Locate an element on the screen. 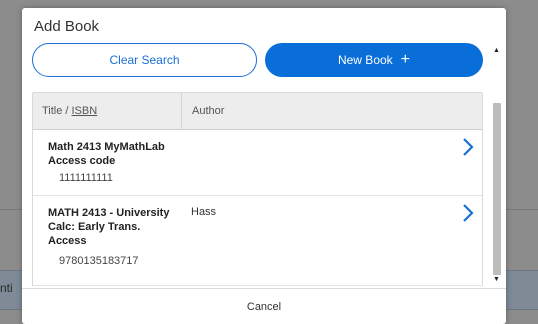 Image resolution: width=538 pixels, height=324 pixels. dialog-footer: Cancel is located at coordinates (264, 306).